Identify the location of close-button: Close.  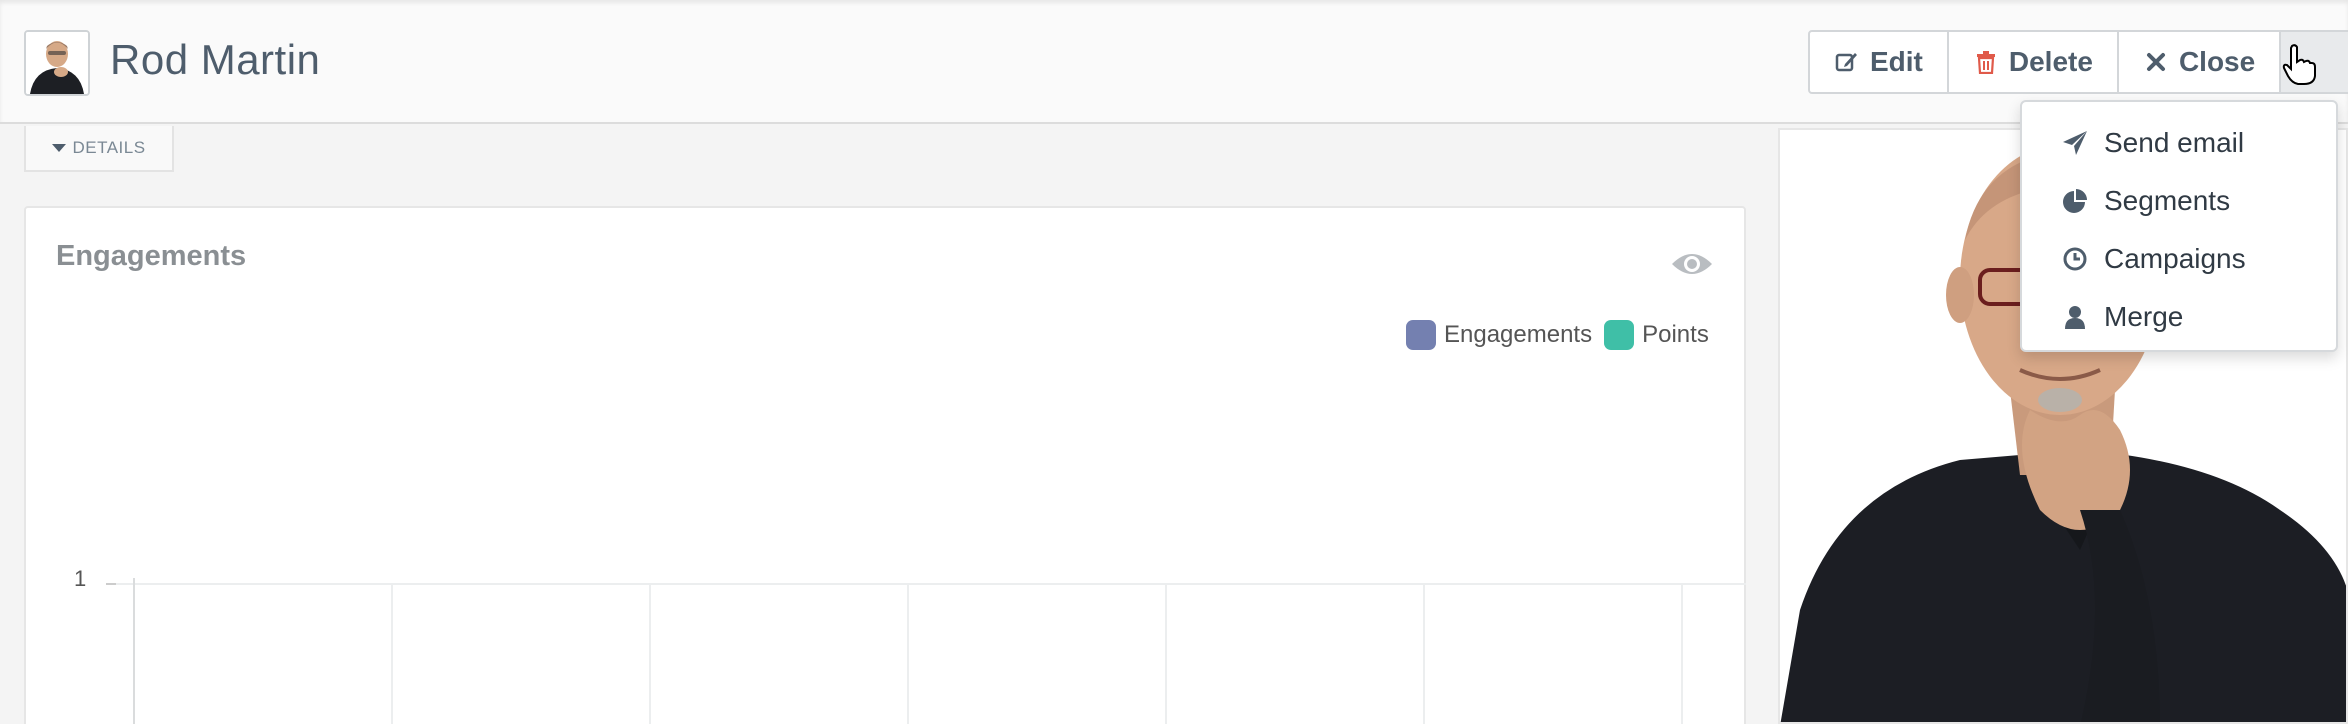
(2200, 62).